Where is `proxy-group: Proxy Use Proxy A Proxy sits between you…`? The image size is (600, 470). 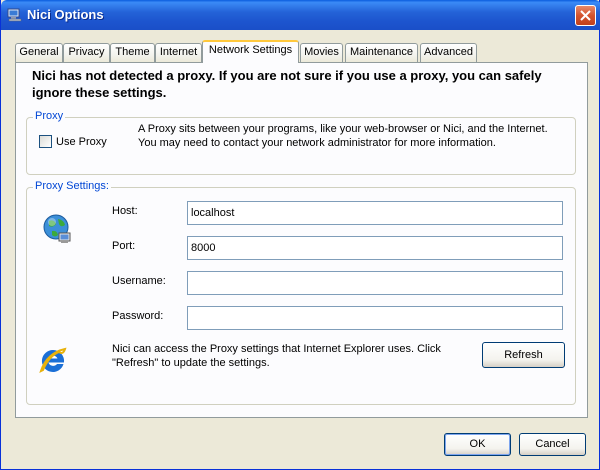
proxy-group: Proxy Use Proxy A Proxy sits between you… is located at coordinates (301, 142).